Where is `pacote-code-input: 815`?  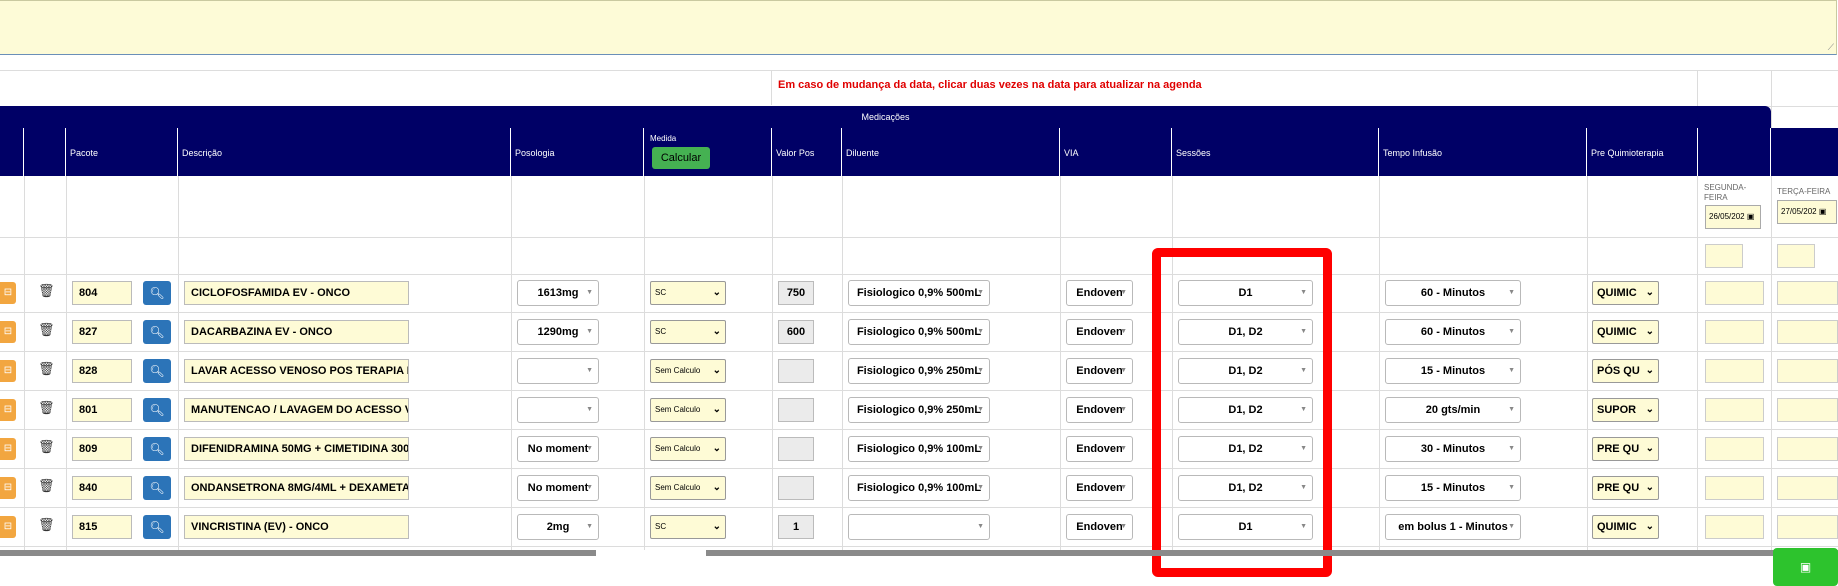 pacote-code-input: 815 is located at coordinates (102, 527).